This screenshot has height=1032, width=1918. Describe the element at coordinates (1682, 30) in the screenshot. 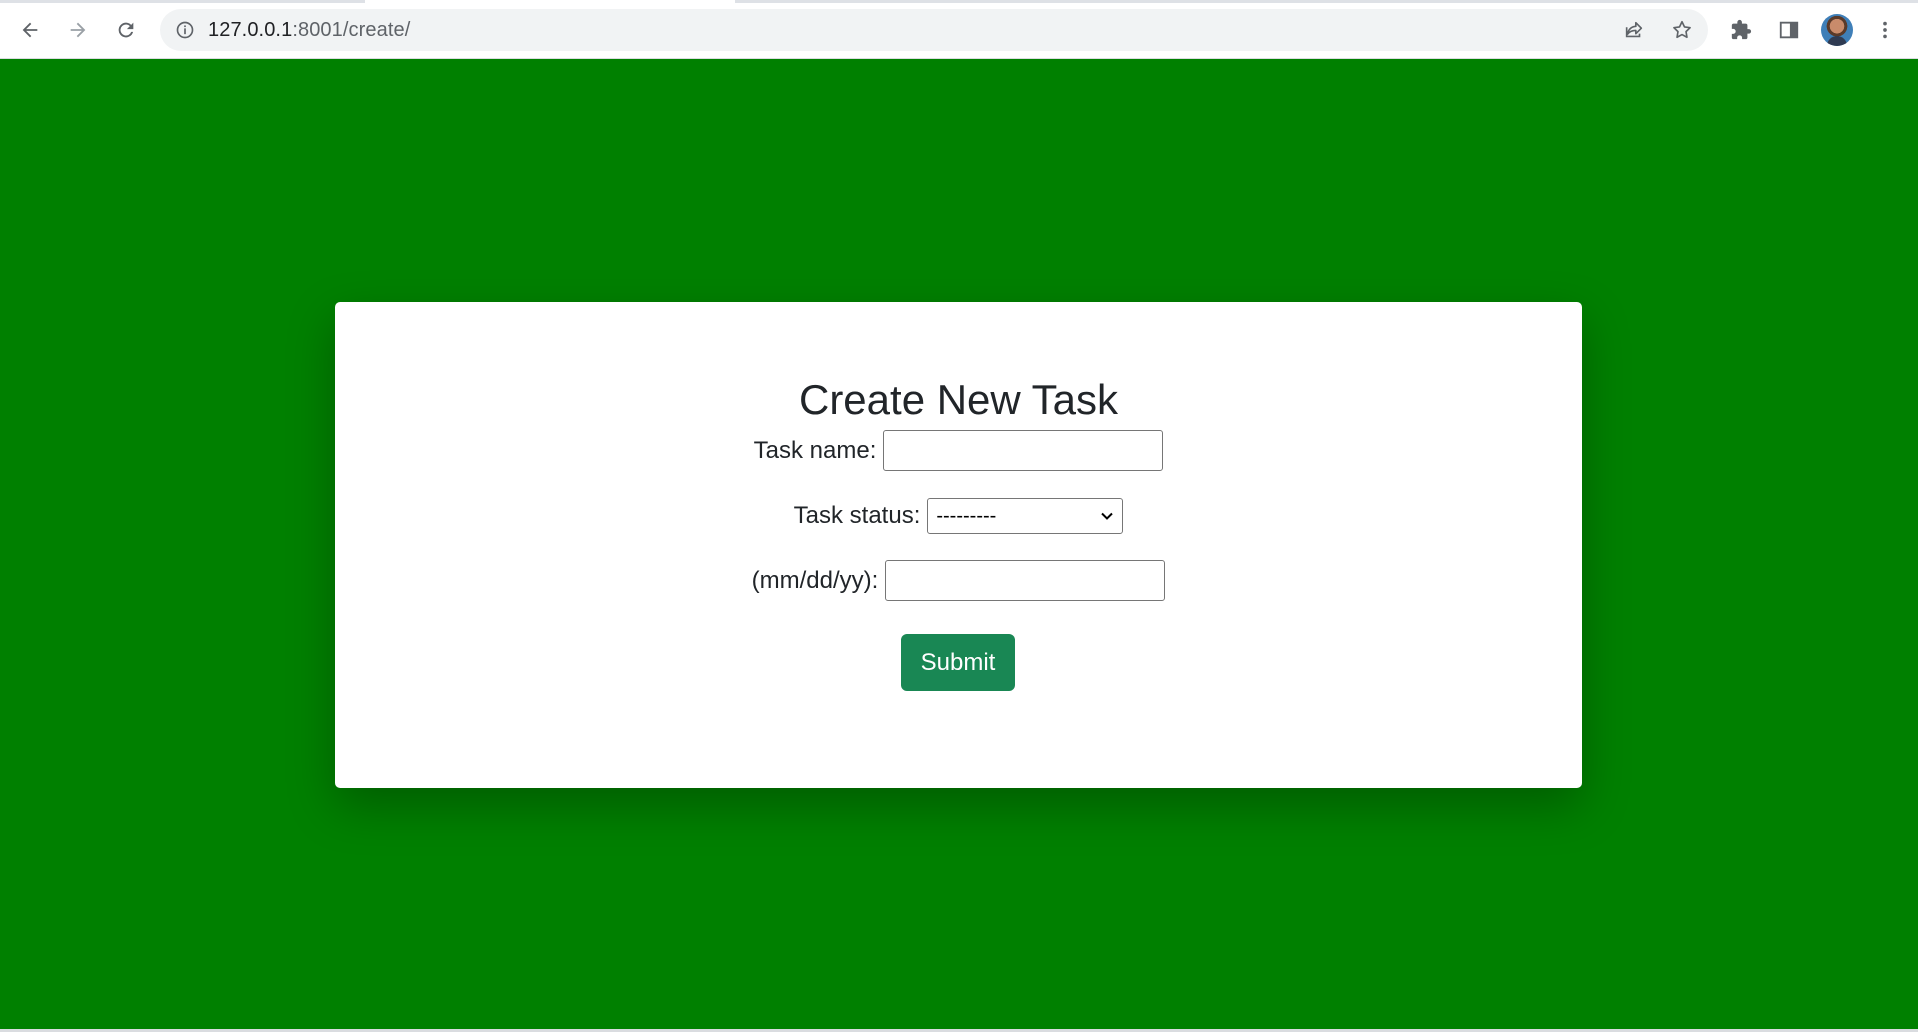

I see `star-icon` at that location.